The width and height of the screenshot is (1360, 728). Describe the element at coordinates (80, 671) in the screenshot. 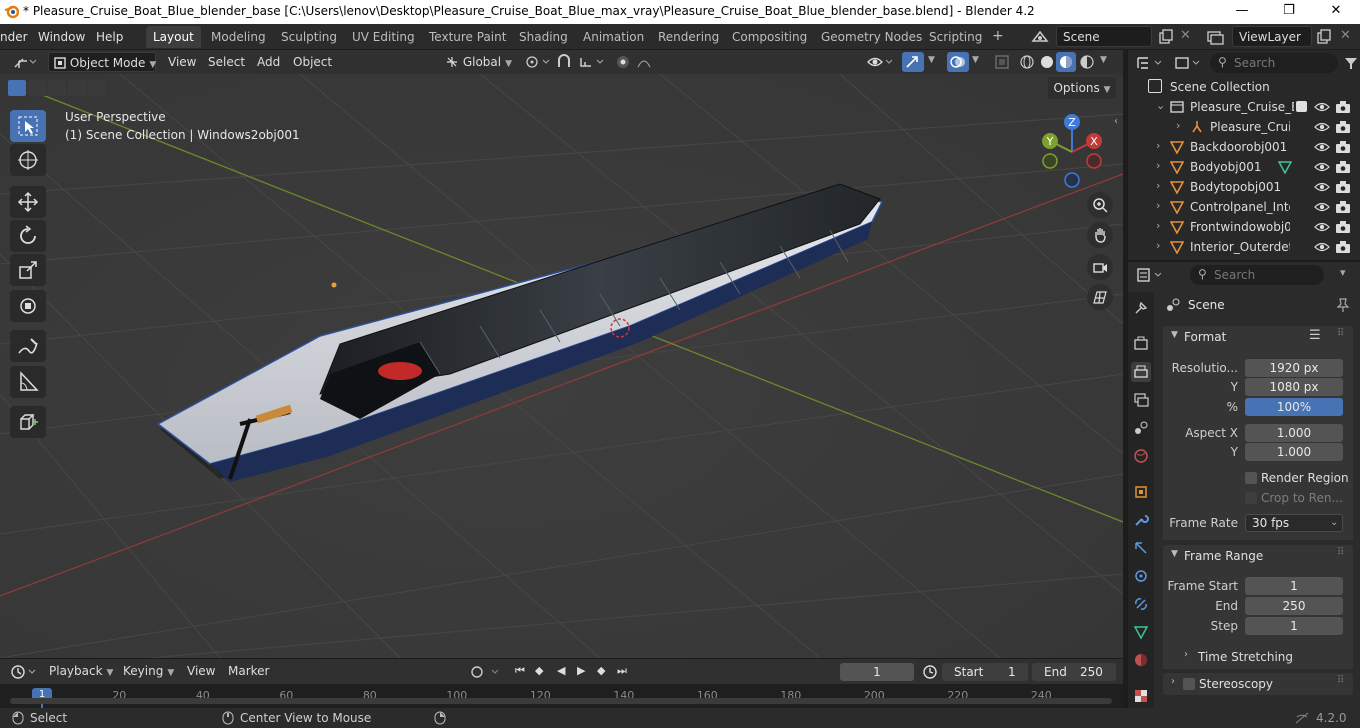

I see `playback-menu: Playback ▼` at that location.